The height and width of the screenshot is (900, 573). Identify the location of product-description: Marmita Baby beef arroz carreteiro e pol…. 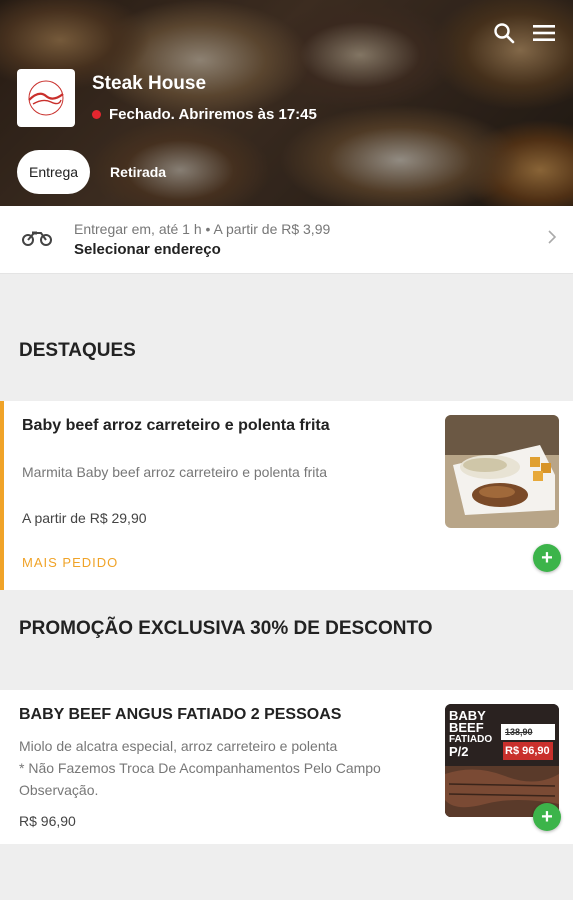
(175, 472).